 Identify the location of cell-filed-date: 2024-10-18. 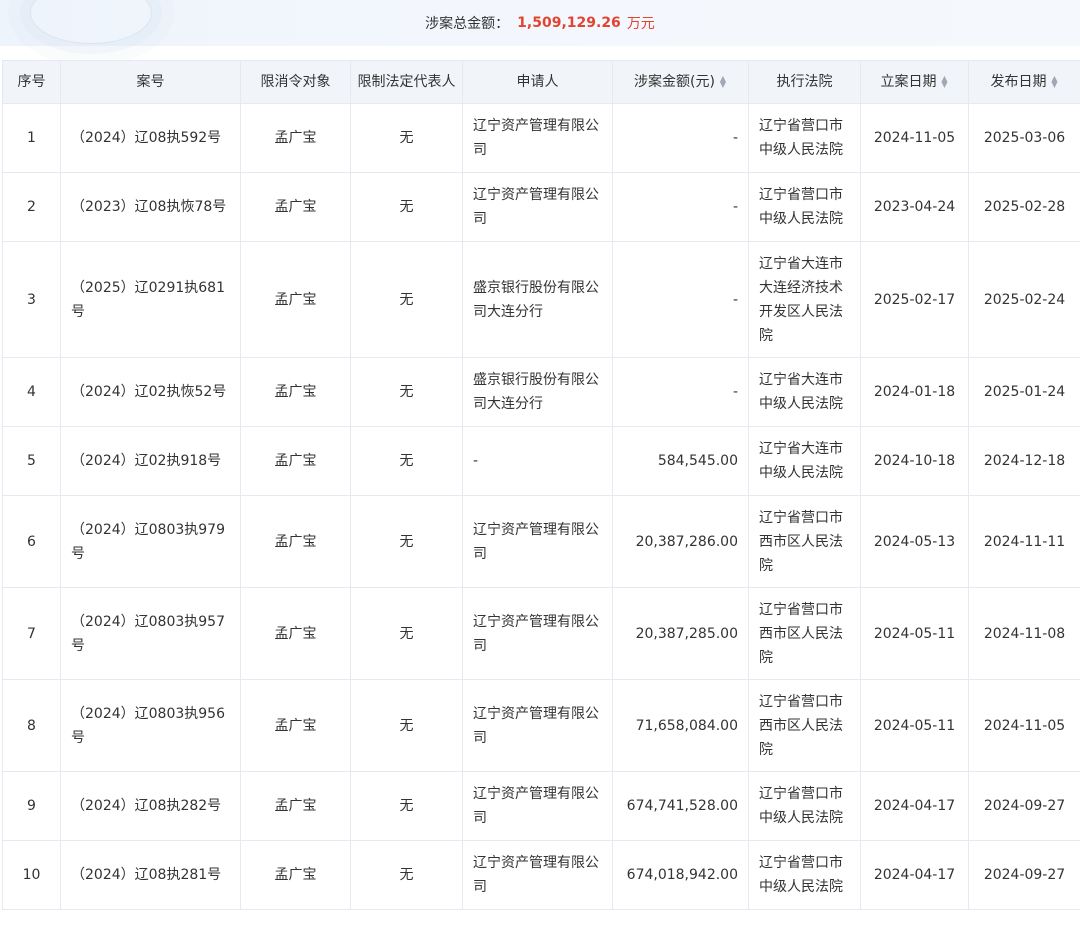
(914, 461).